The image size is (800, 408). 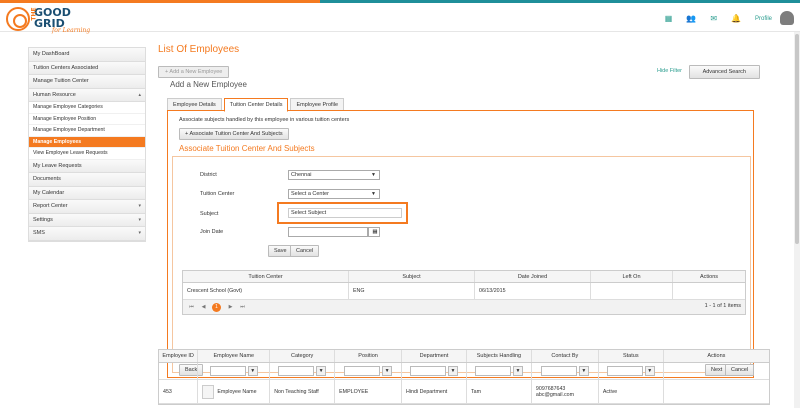 What do you see at coordinates (305, 251) in the screenshot?
I see `form-cancel-button: Cancel` at bounding box center [305, 251].